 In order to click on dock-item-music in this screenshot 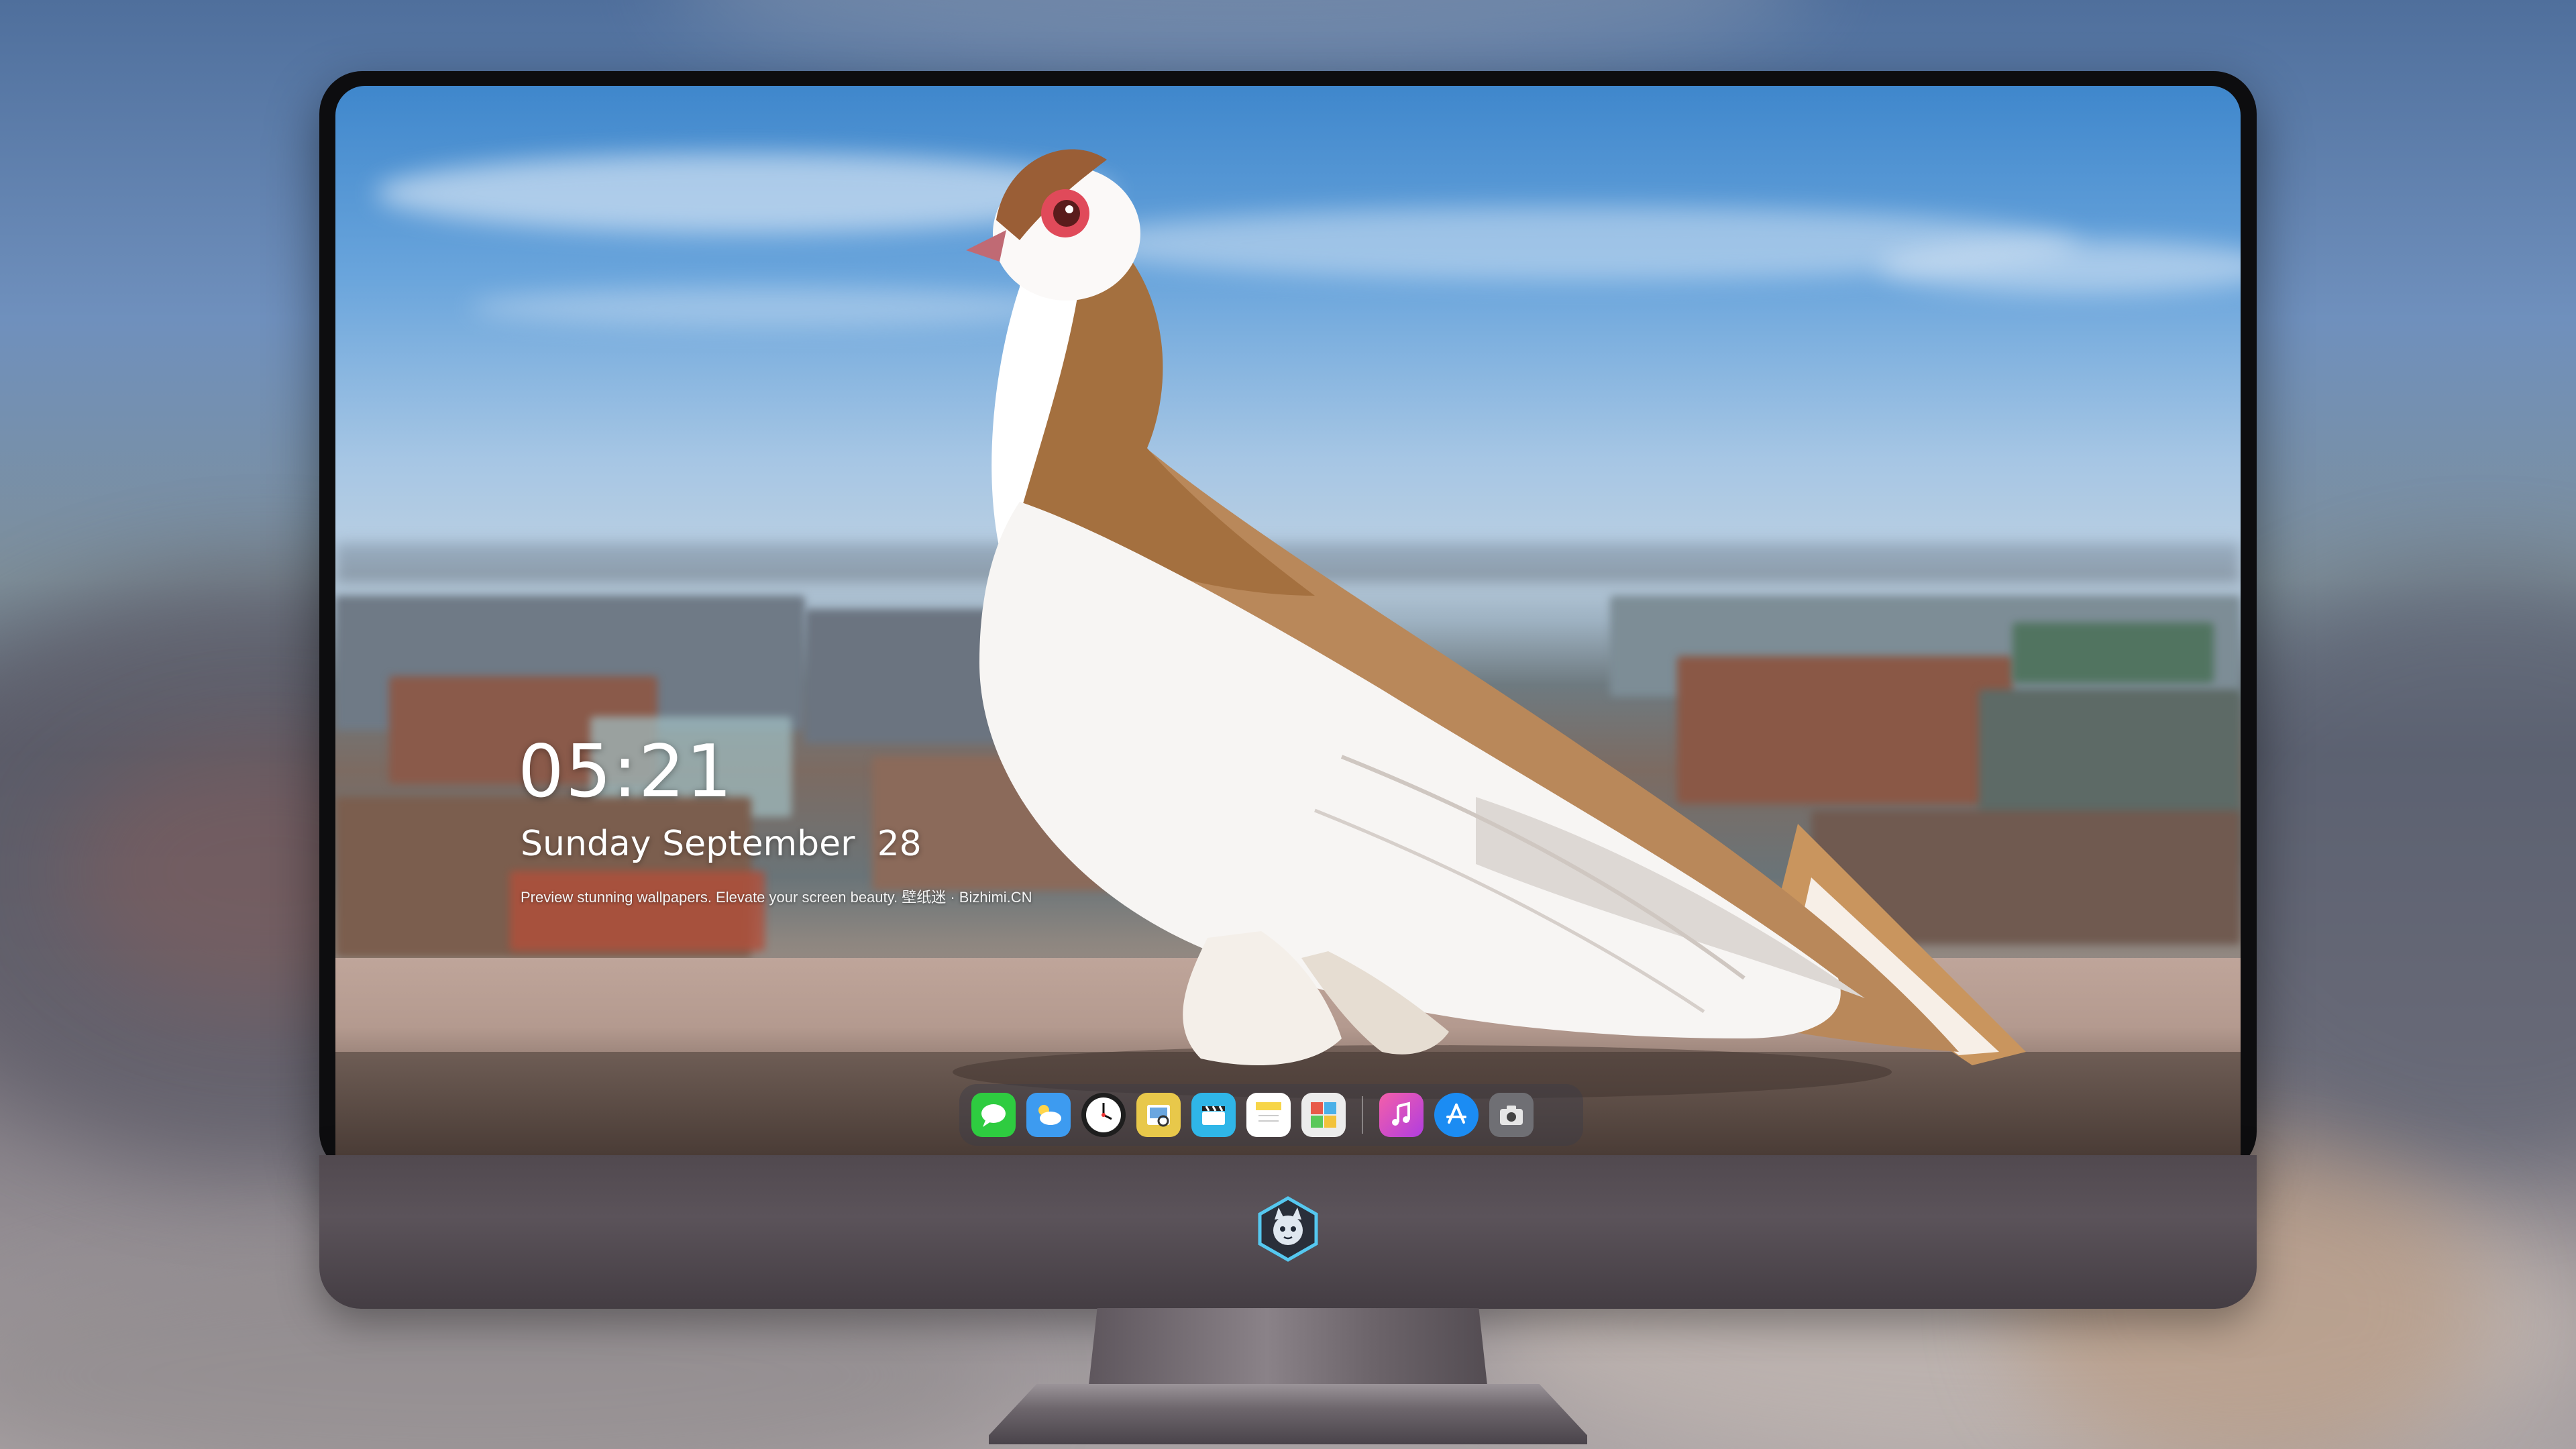, I will do `click(1401, 1115)`.